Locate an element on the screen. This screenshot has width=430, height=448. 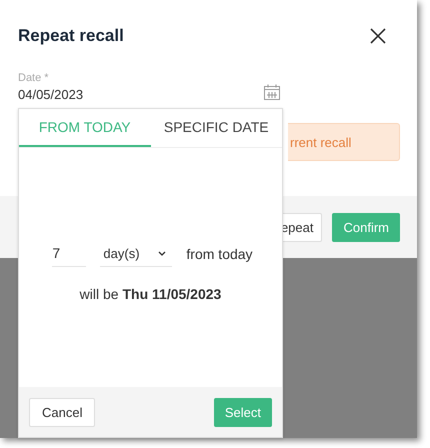
tab: SPECIFIC DATE is located at coordinates (216, 128).